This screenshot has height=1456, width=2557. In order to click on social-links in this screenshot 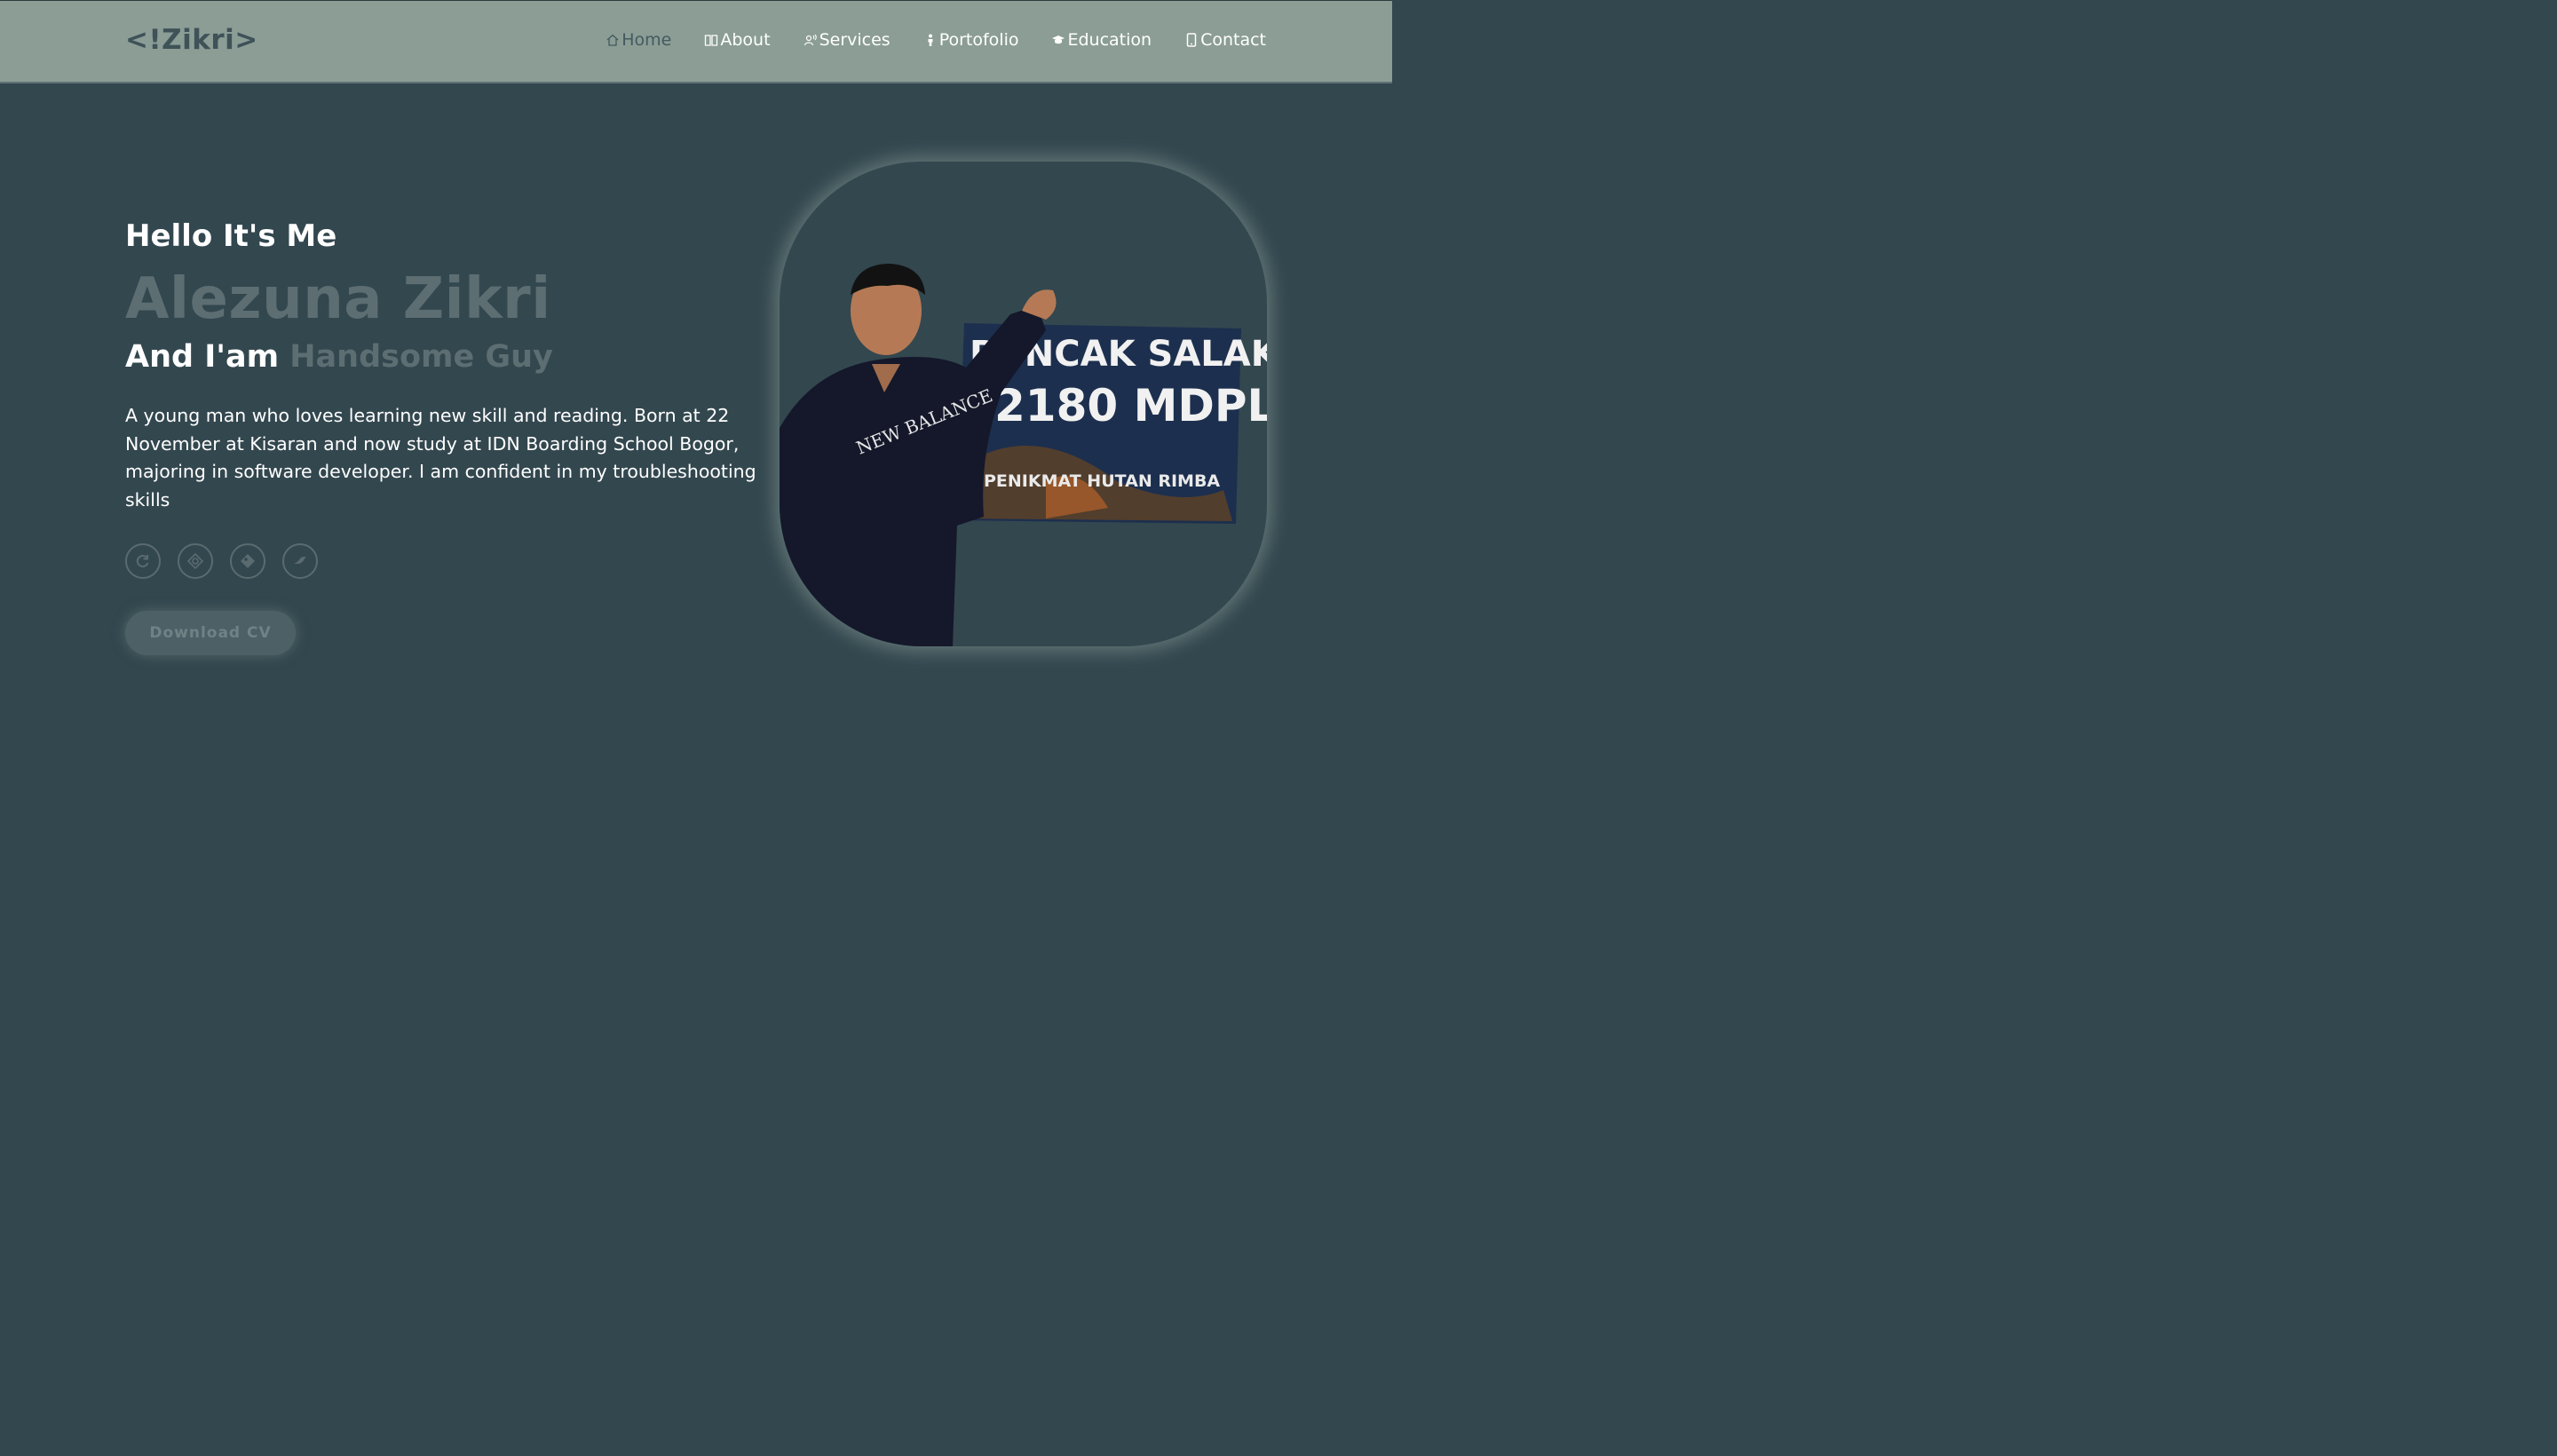, I will do `click(230, 561)`.